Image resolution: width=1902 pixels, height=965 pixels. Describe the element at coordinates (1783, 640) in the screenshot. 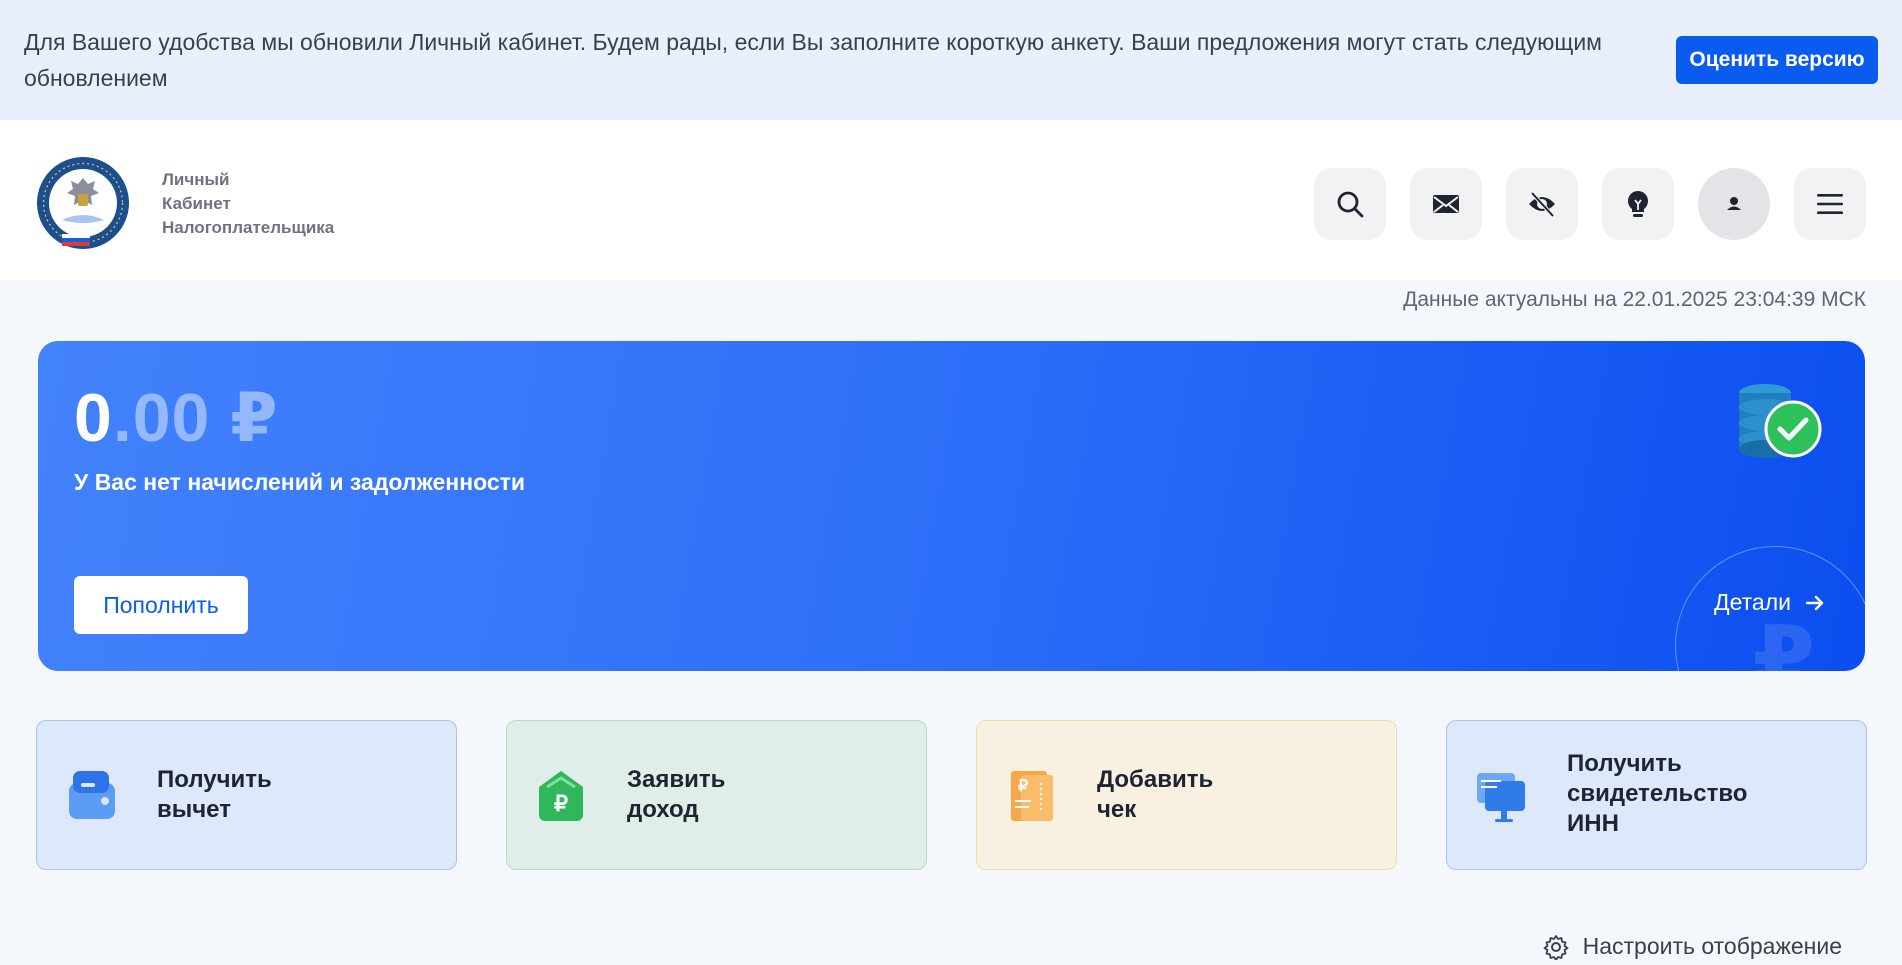

I see `ruble-watermark-icon: ₽` at that location.